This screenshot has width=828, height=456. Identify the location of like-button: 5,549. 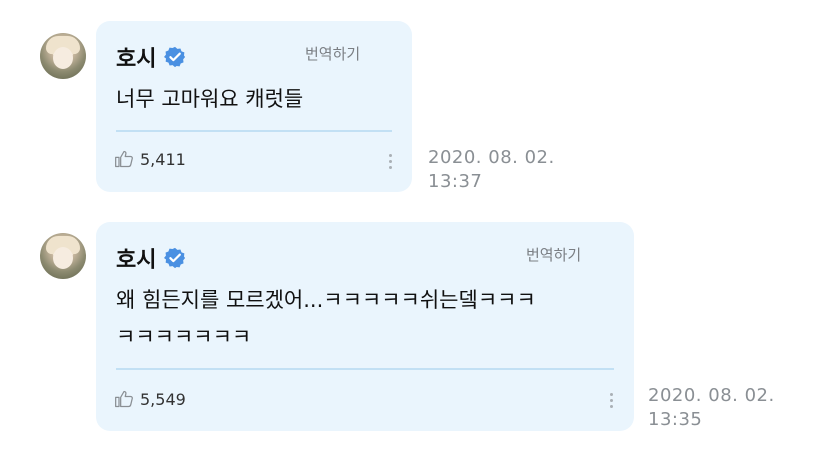
(150, 399).